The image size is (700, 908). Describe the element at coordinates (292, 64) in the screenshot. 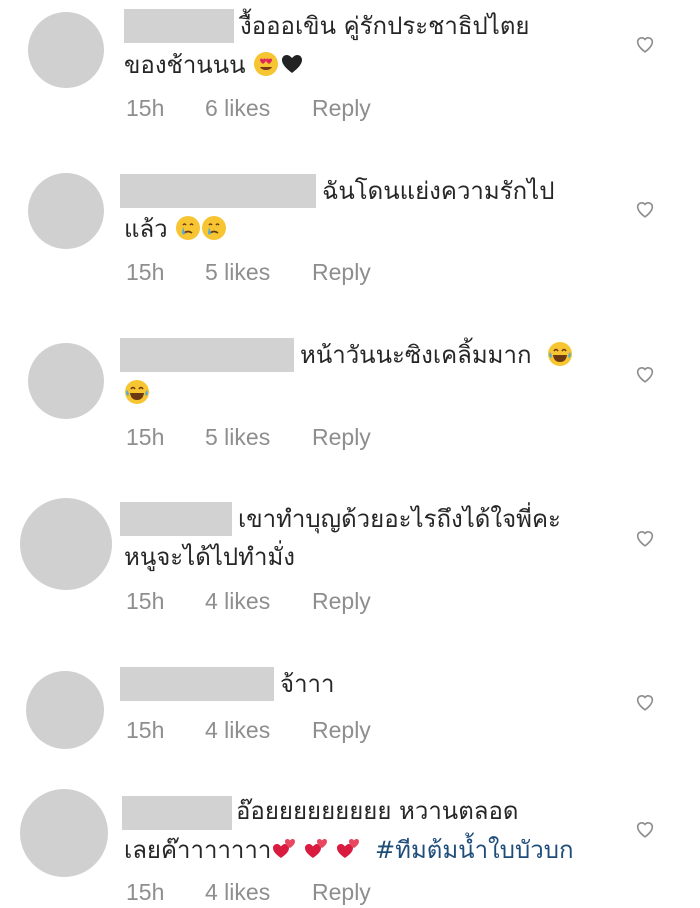

I see `black-heart-emoji` at that location.